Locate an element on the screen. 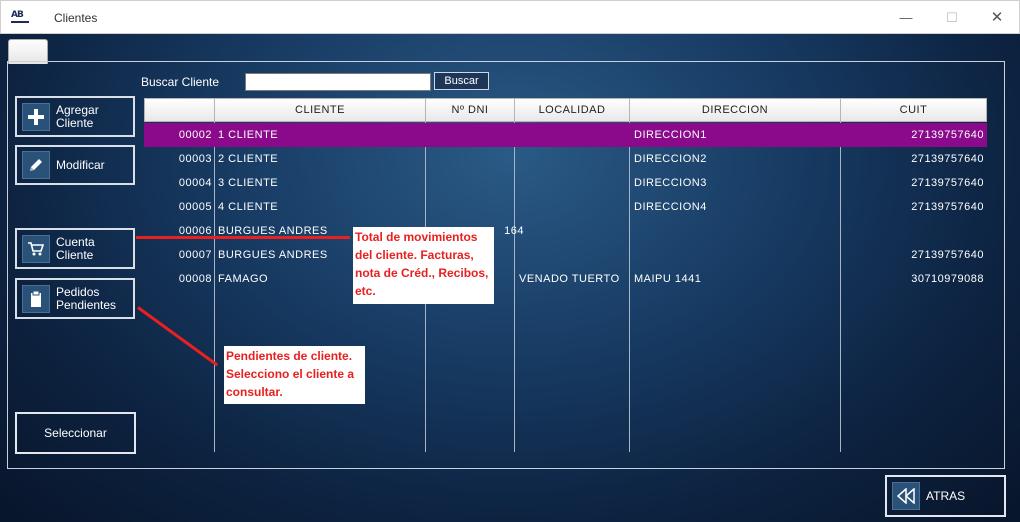 The image size is (1020, 522). add-client-button: Agregar Cliente is located at coordinates (75, 116).